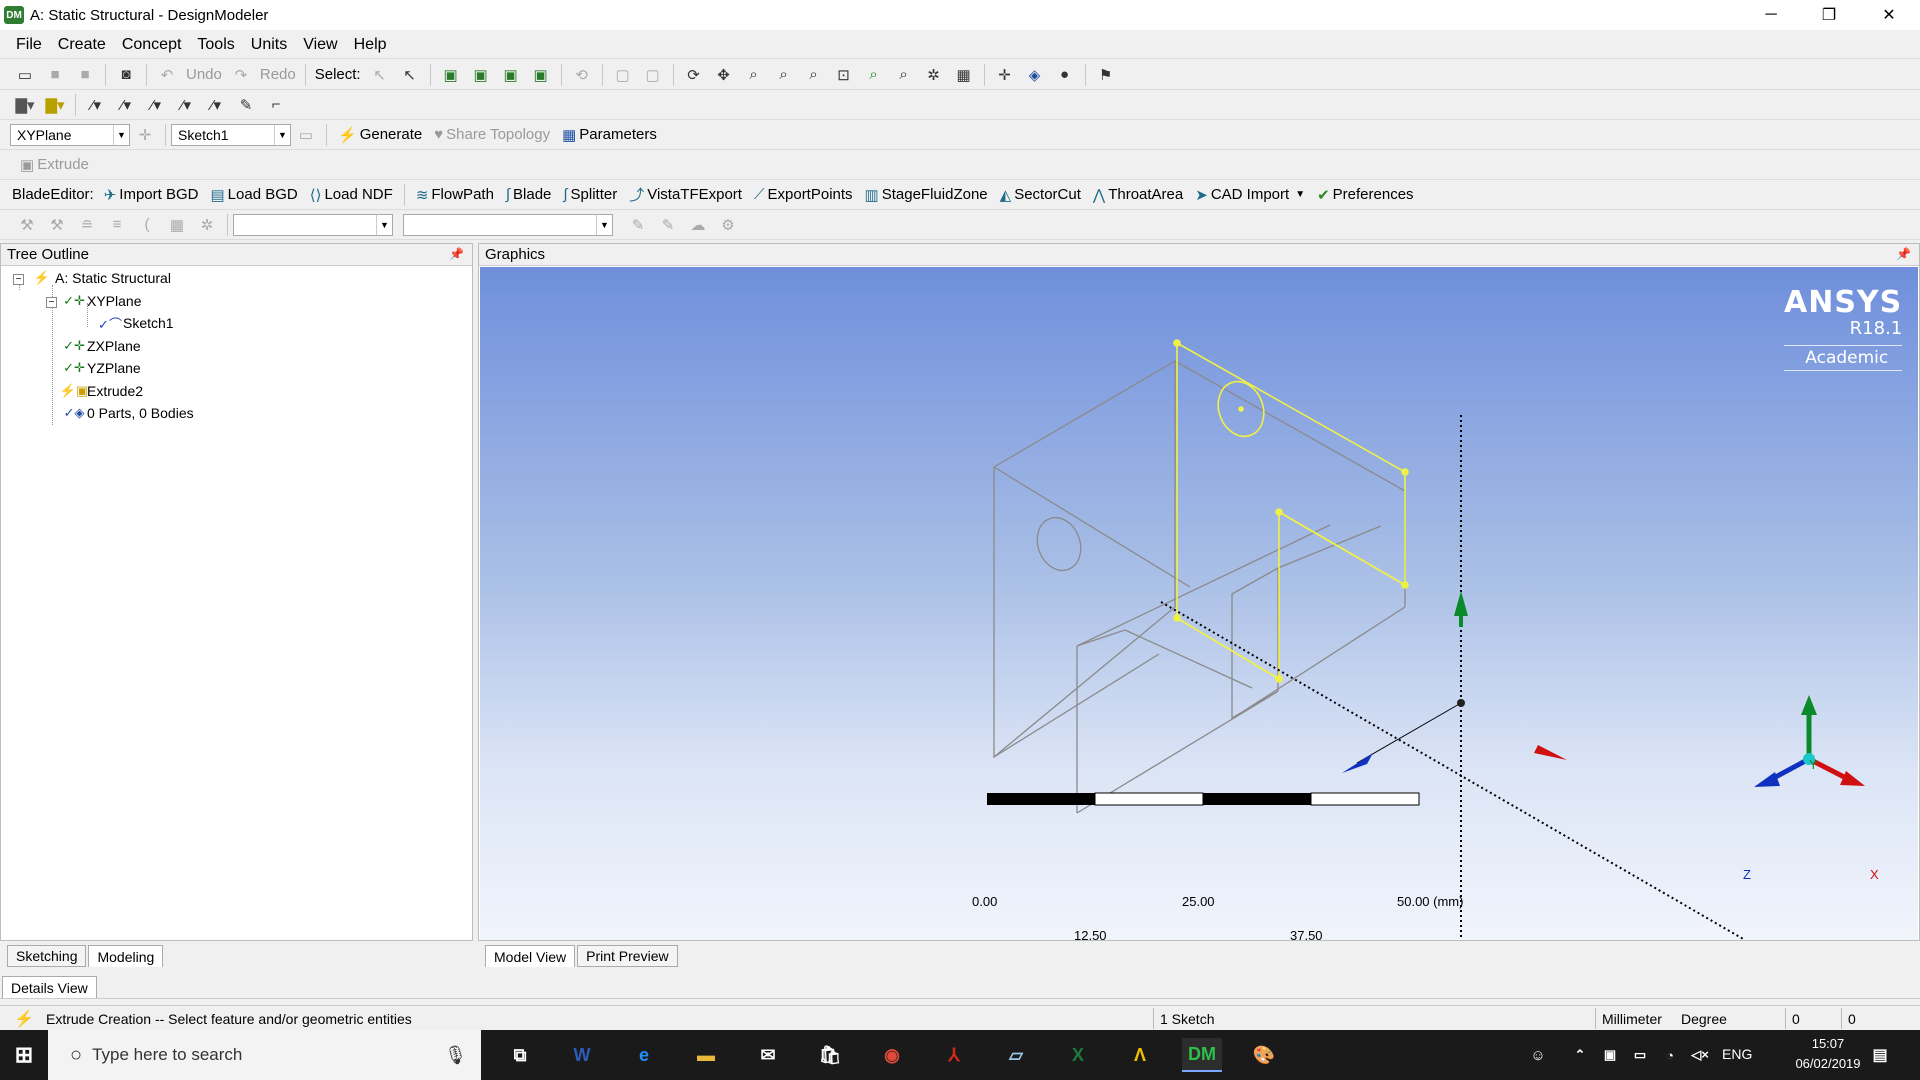 Image resolution: width=1920 pixels, height=1080 pixels. I want to click on vistatfexport-button: ⤴ VistaTFExport, so click(685, 194).